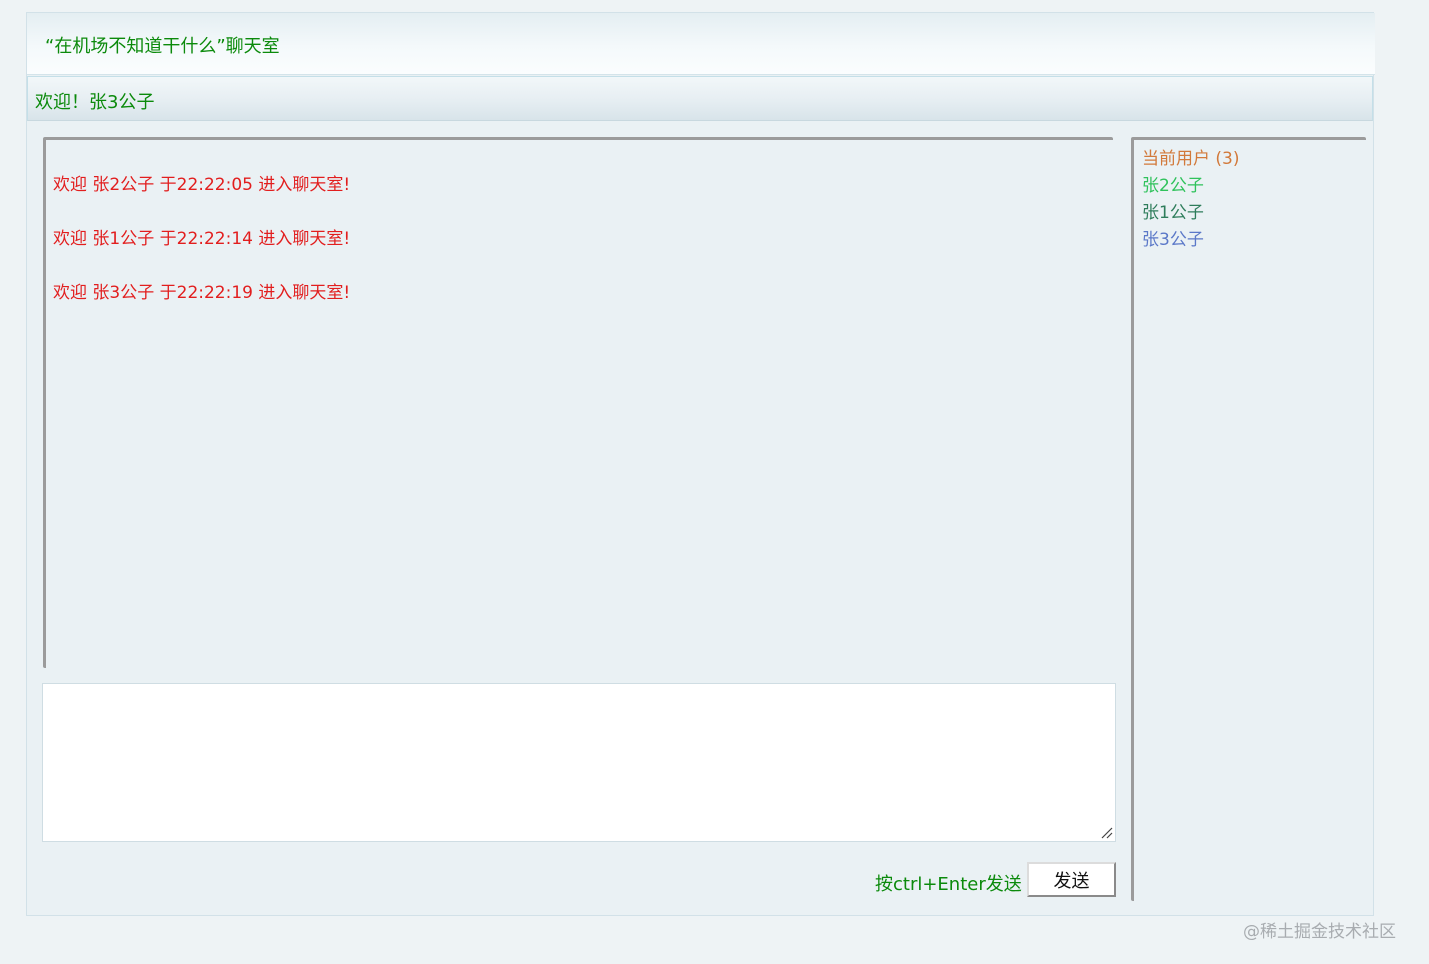 Image resolution: width=1429 pixels, height=964 pixels. What do you see at coordinates (1173, 183) in the screenshot?
I see `user-item: 张2公子` at bounding box center [1173, 183].